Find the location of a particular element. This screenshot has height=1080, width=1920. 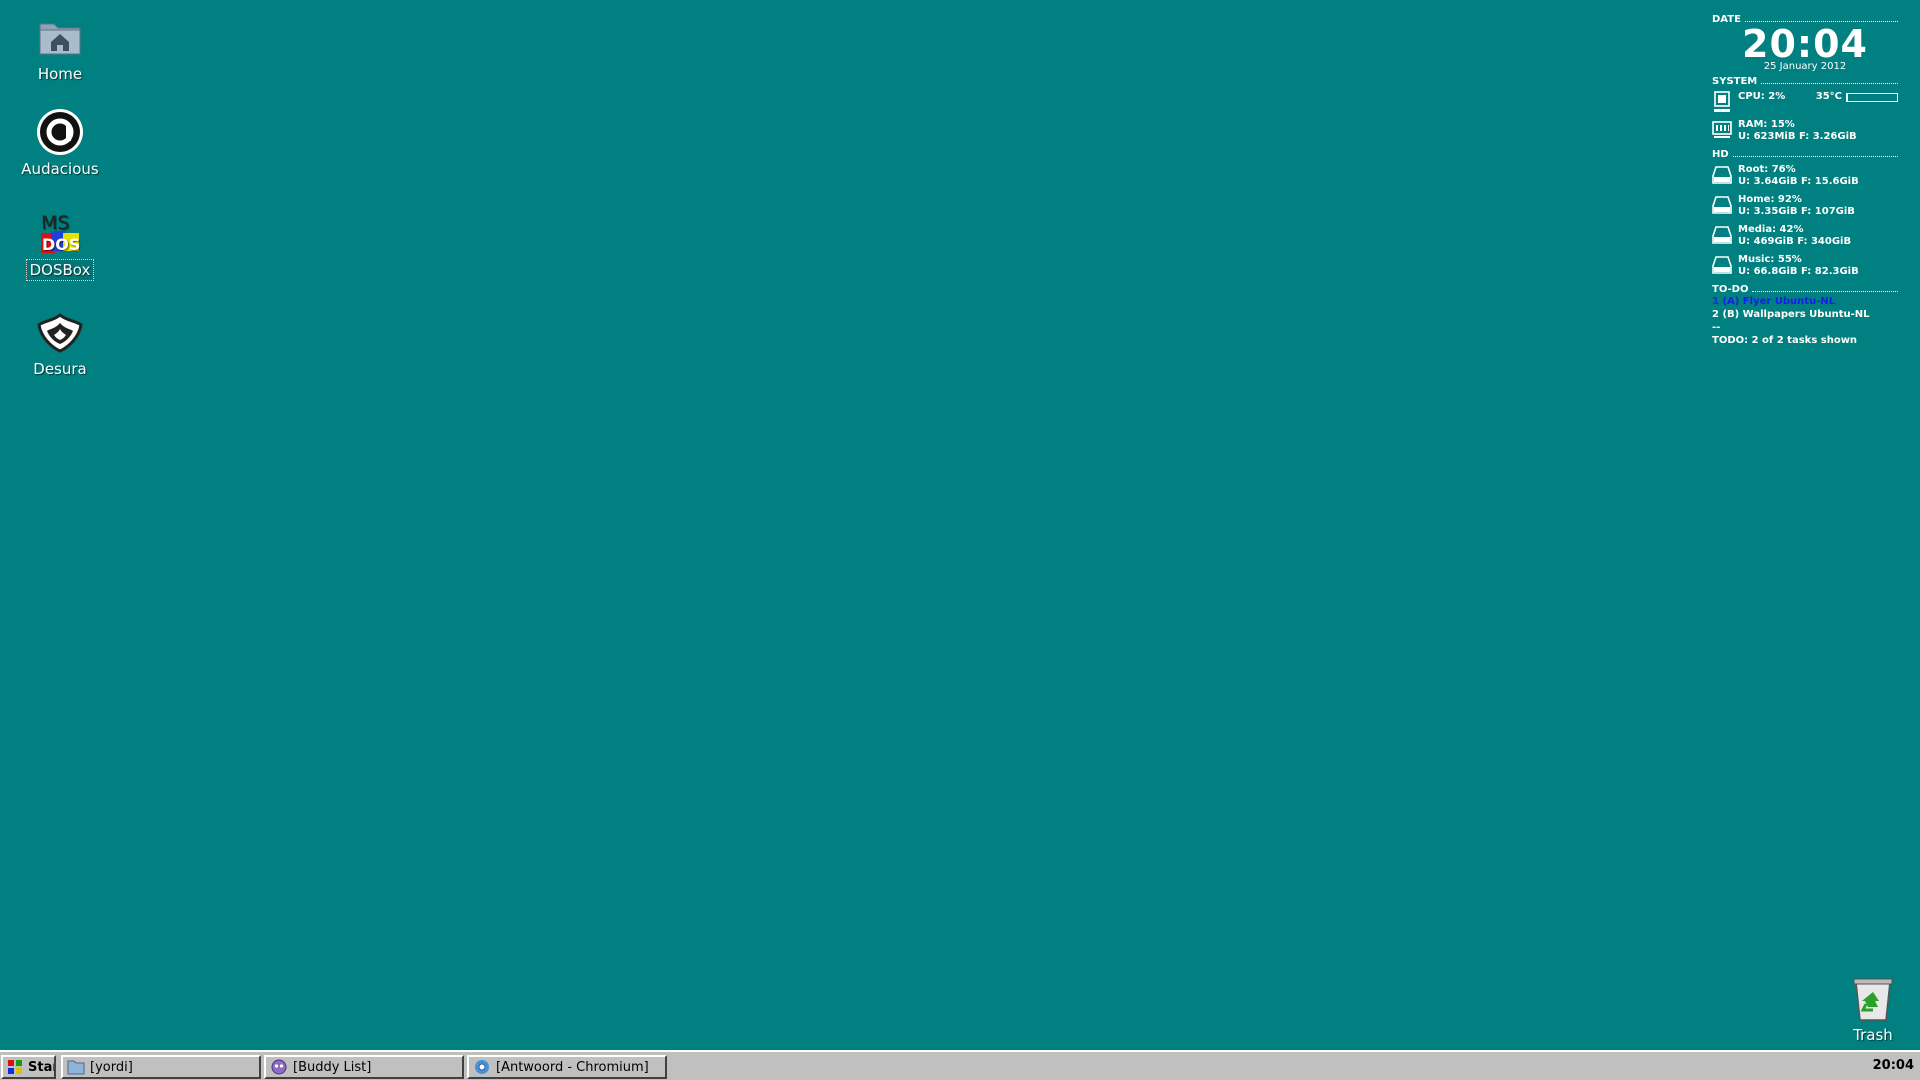

todo-item: 2 (B) Wallpapers Ubuntu-NL is located at coordinates (1791, 314).